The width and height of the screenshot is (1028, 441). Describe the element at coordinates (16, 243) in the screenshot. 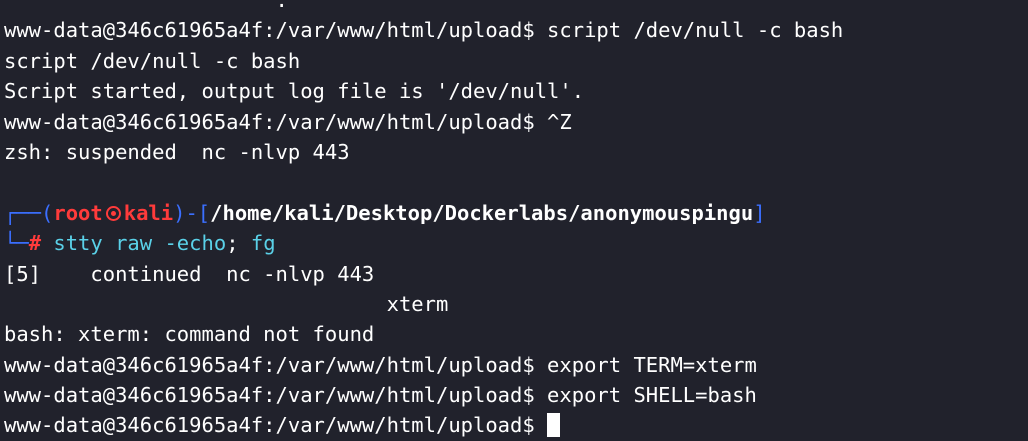

I see `prompt-corner-bottom: └─` at that location.